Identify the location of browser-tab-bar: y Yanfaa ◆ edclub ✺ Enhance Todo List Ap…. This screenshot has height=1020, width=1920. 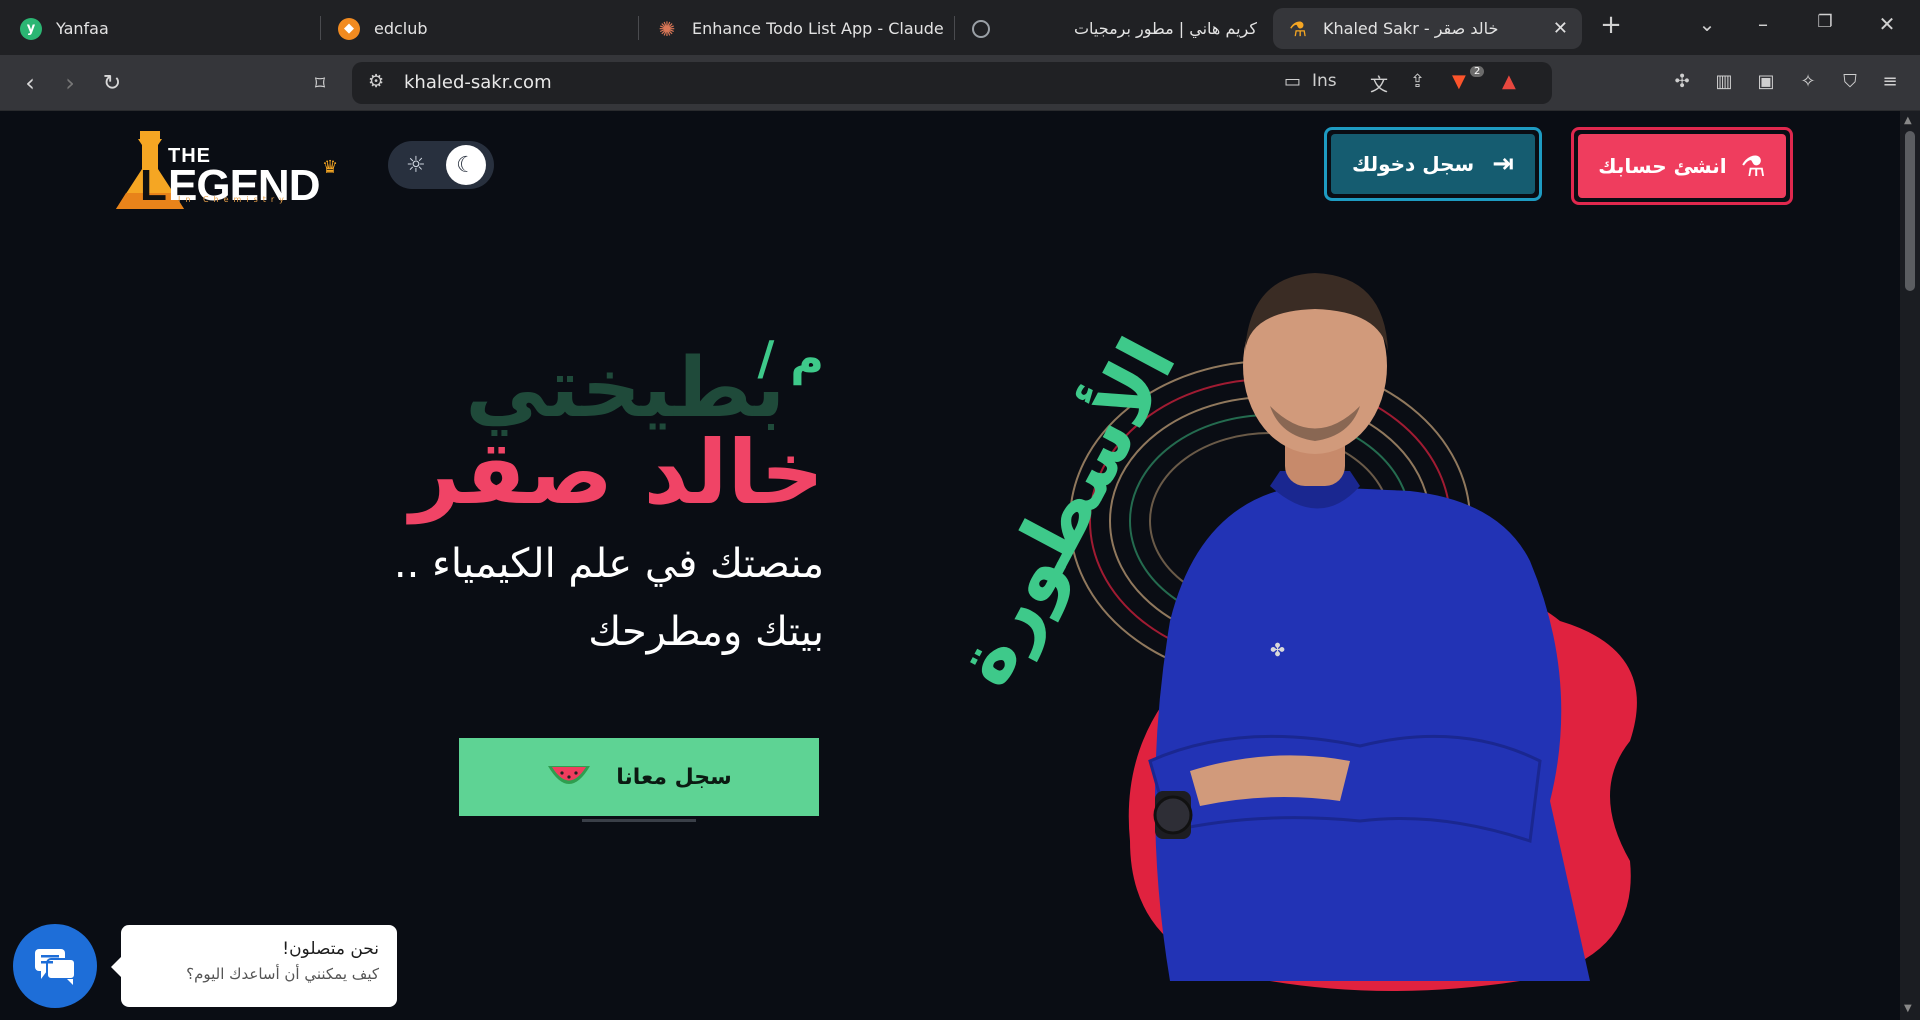
(960, 27).